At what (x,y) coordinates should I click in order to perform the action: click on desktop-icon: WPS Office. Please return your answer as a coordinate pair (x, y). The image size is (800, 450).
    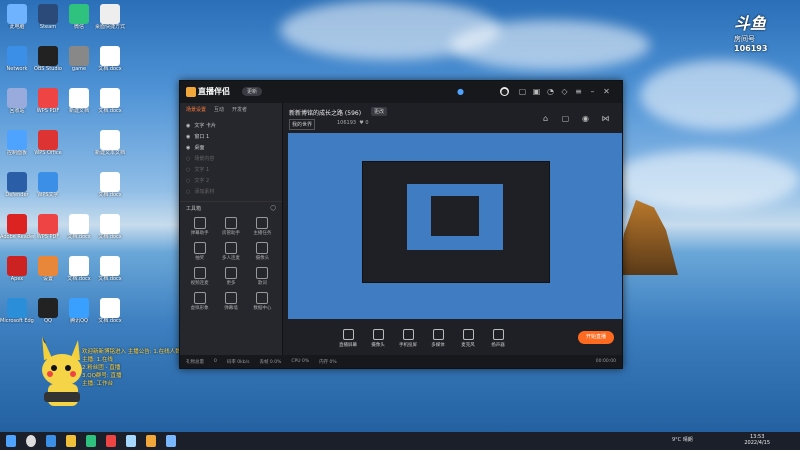
    Looking at the image, I should click on (48, 143).